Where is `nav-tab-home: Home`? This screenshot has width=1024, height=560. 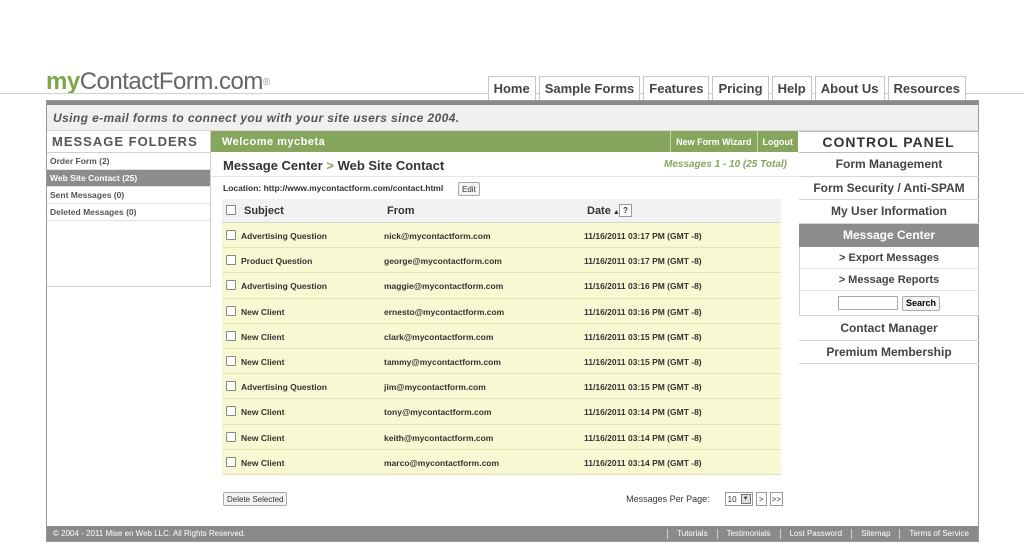
nav-tab-home: Home is located at coordinates (511, 88).